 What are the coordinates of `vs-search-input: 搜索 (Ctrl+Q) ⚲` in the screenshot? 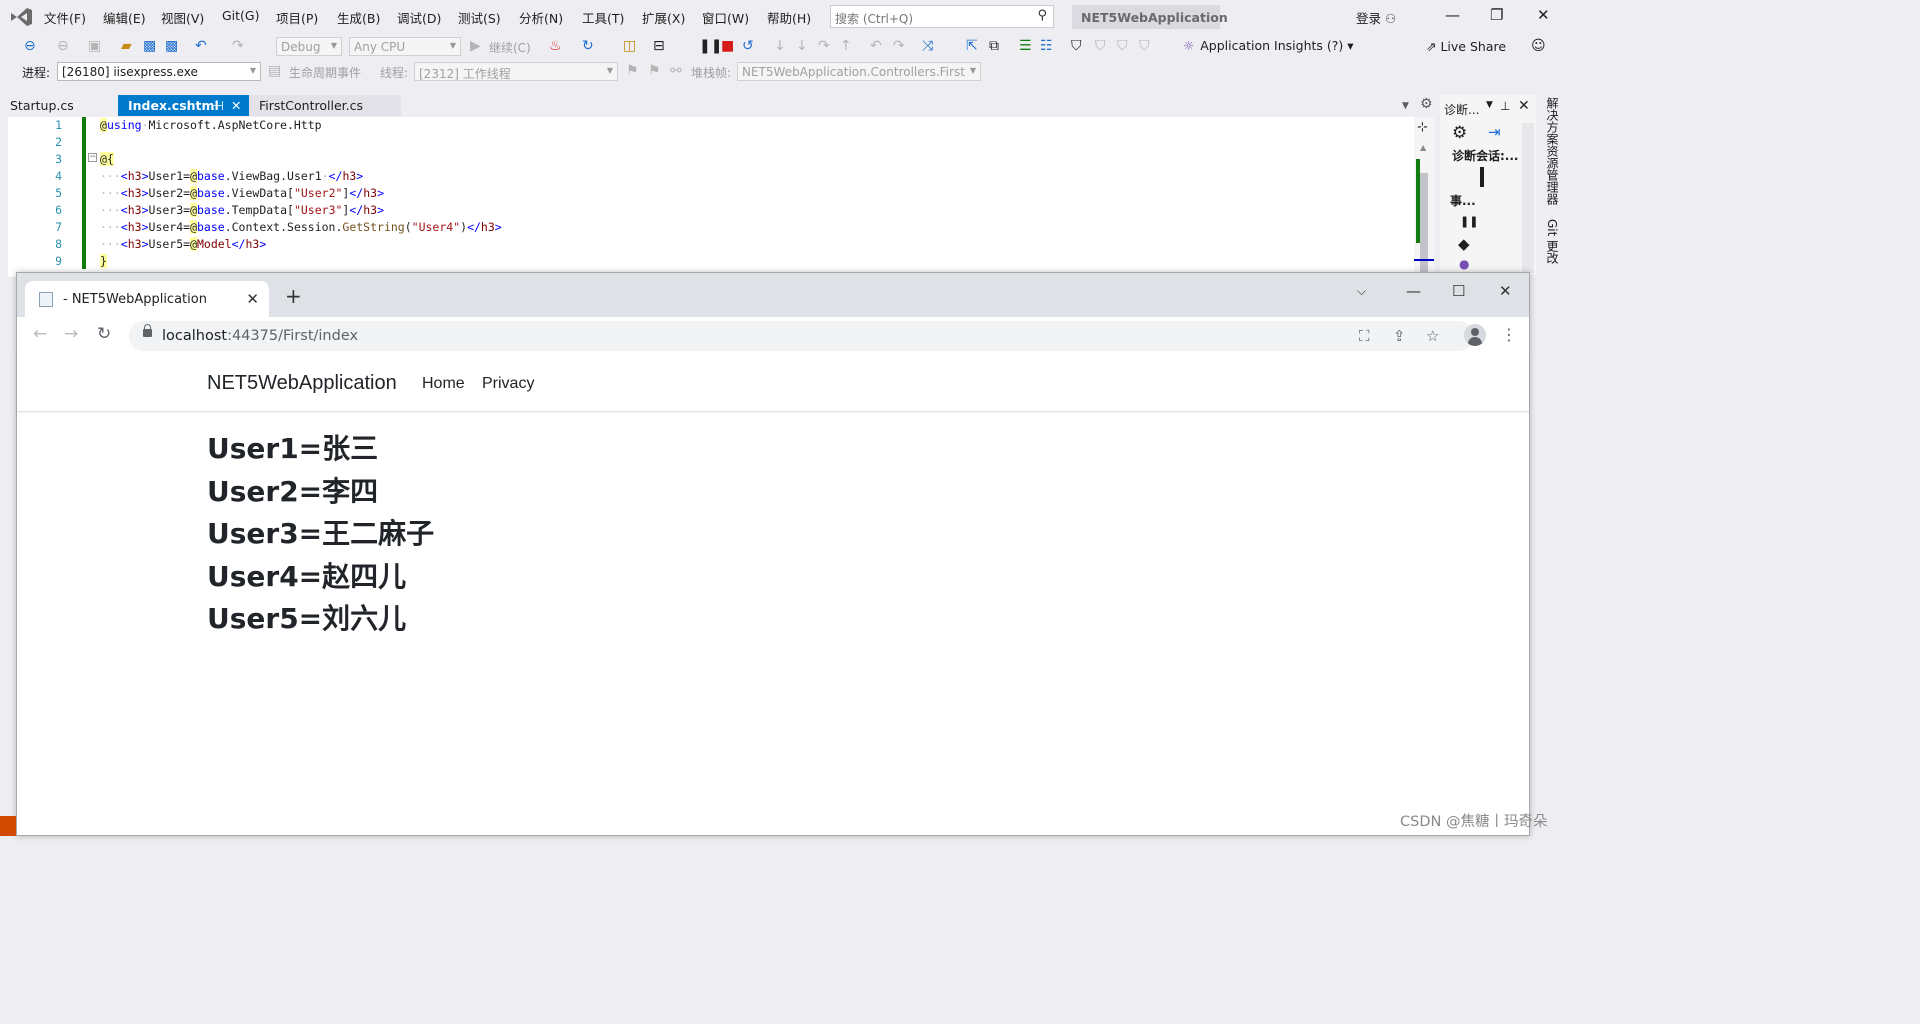 It's located at (942, 16).